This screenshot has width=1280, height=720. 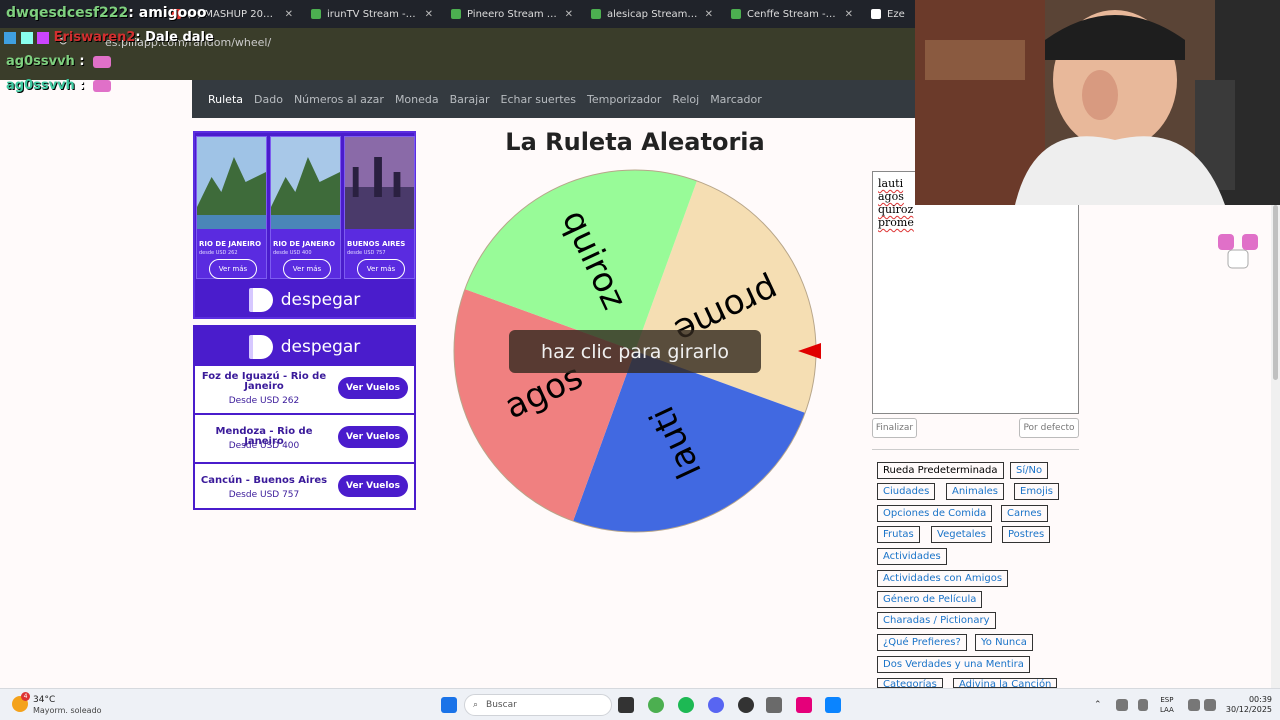 What do you see at coordinates (379, 207) in the screenshot?
I see `ad-card: BUENOS AIRES desde USD 757 Ver más` at bounding box center [379, 207].